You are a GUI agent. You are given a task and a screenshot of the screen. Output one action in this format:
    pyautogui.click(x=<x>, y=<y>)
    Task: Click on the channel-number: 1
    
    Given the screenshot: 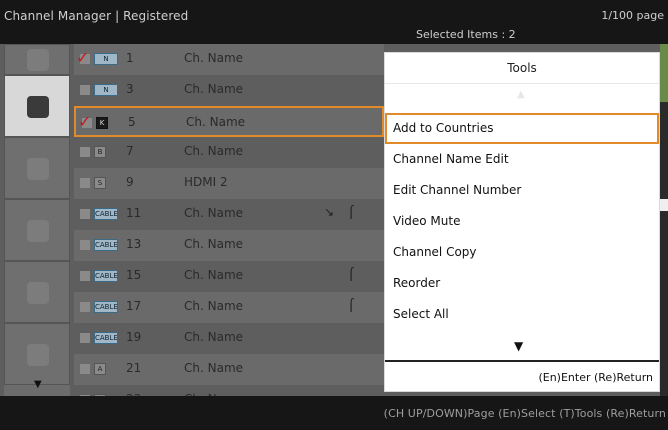 What is the action you would take?
    pyautogui.click(x=130, y=58)
    